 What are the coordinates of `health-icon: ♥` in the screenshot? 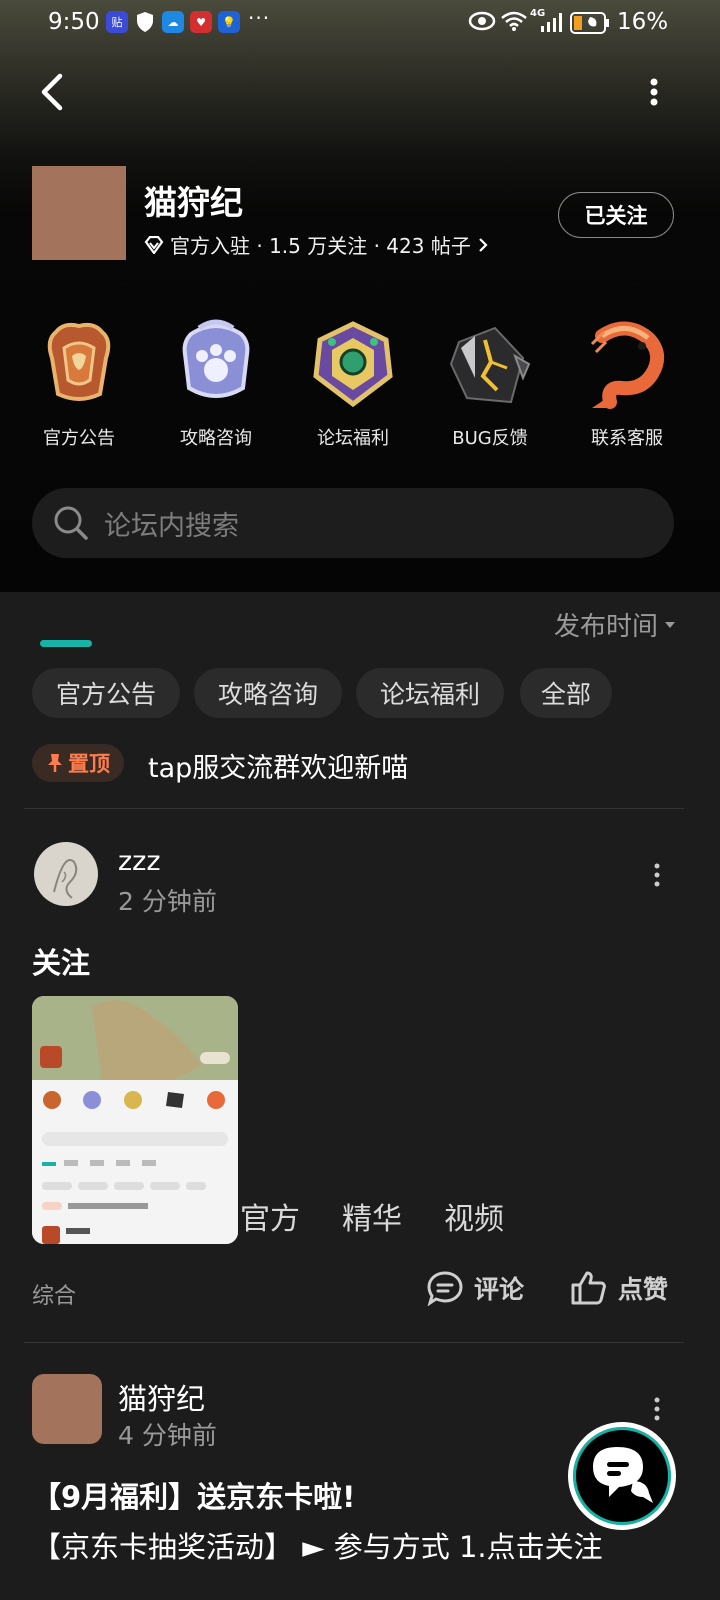 It's located at (201, 22).